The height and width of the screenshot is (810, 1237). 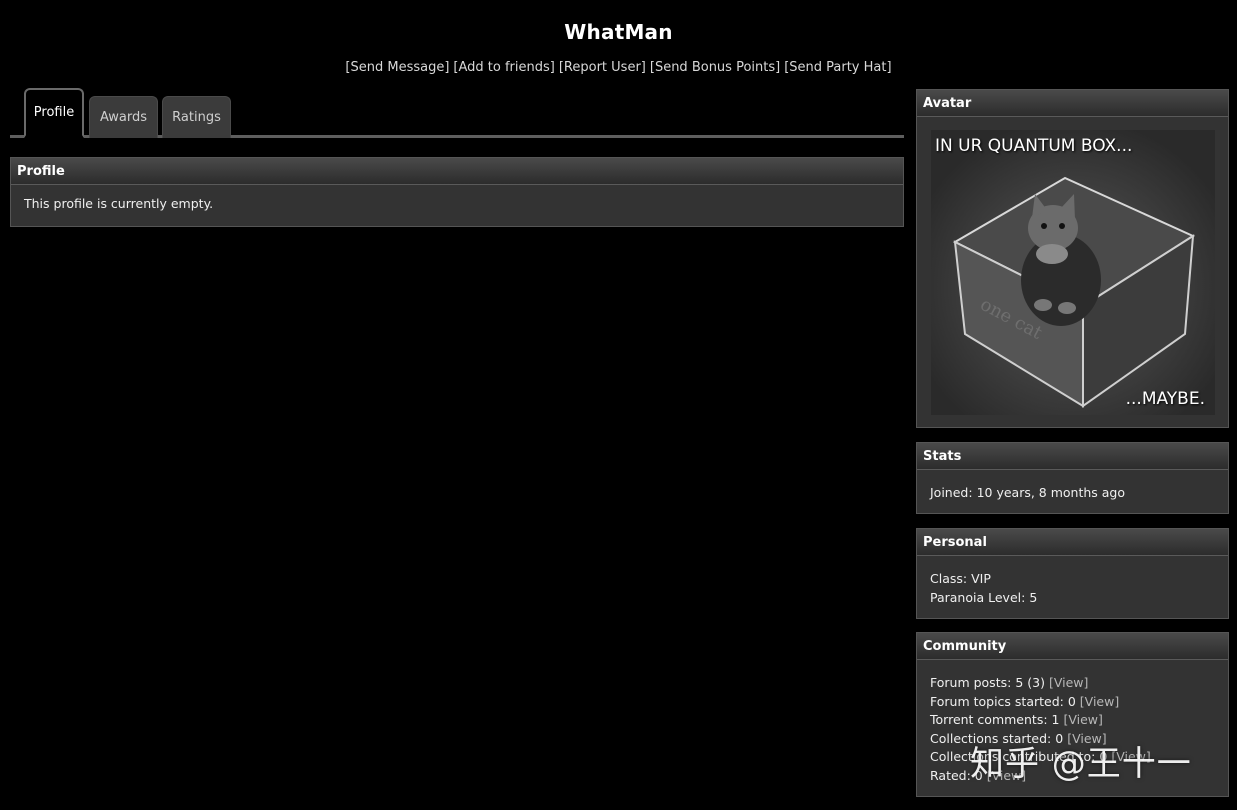 What do you see at coordinates (1055, 719) in the screenshot?
I see `stat-value: 1` at bounding box center [1055, 719].